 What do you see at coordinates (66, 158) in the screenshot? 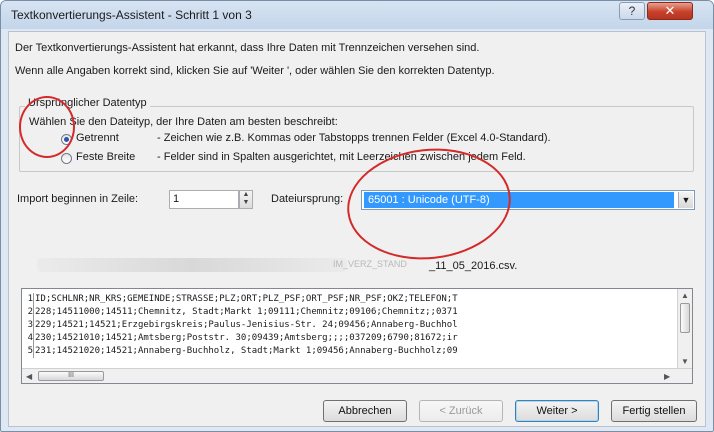
I see `radio-fixed-width` at bounding box center [66, 158].